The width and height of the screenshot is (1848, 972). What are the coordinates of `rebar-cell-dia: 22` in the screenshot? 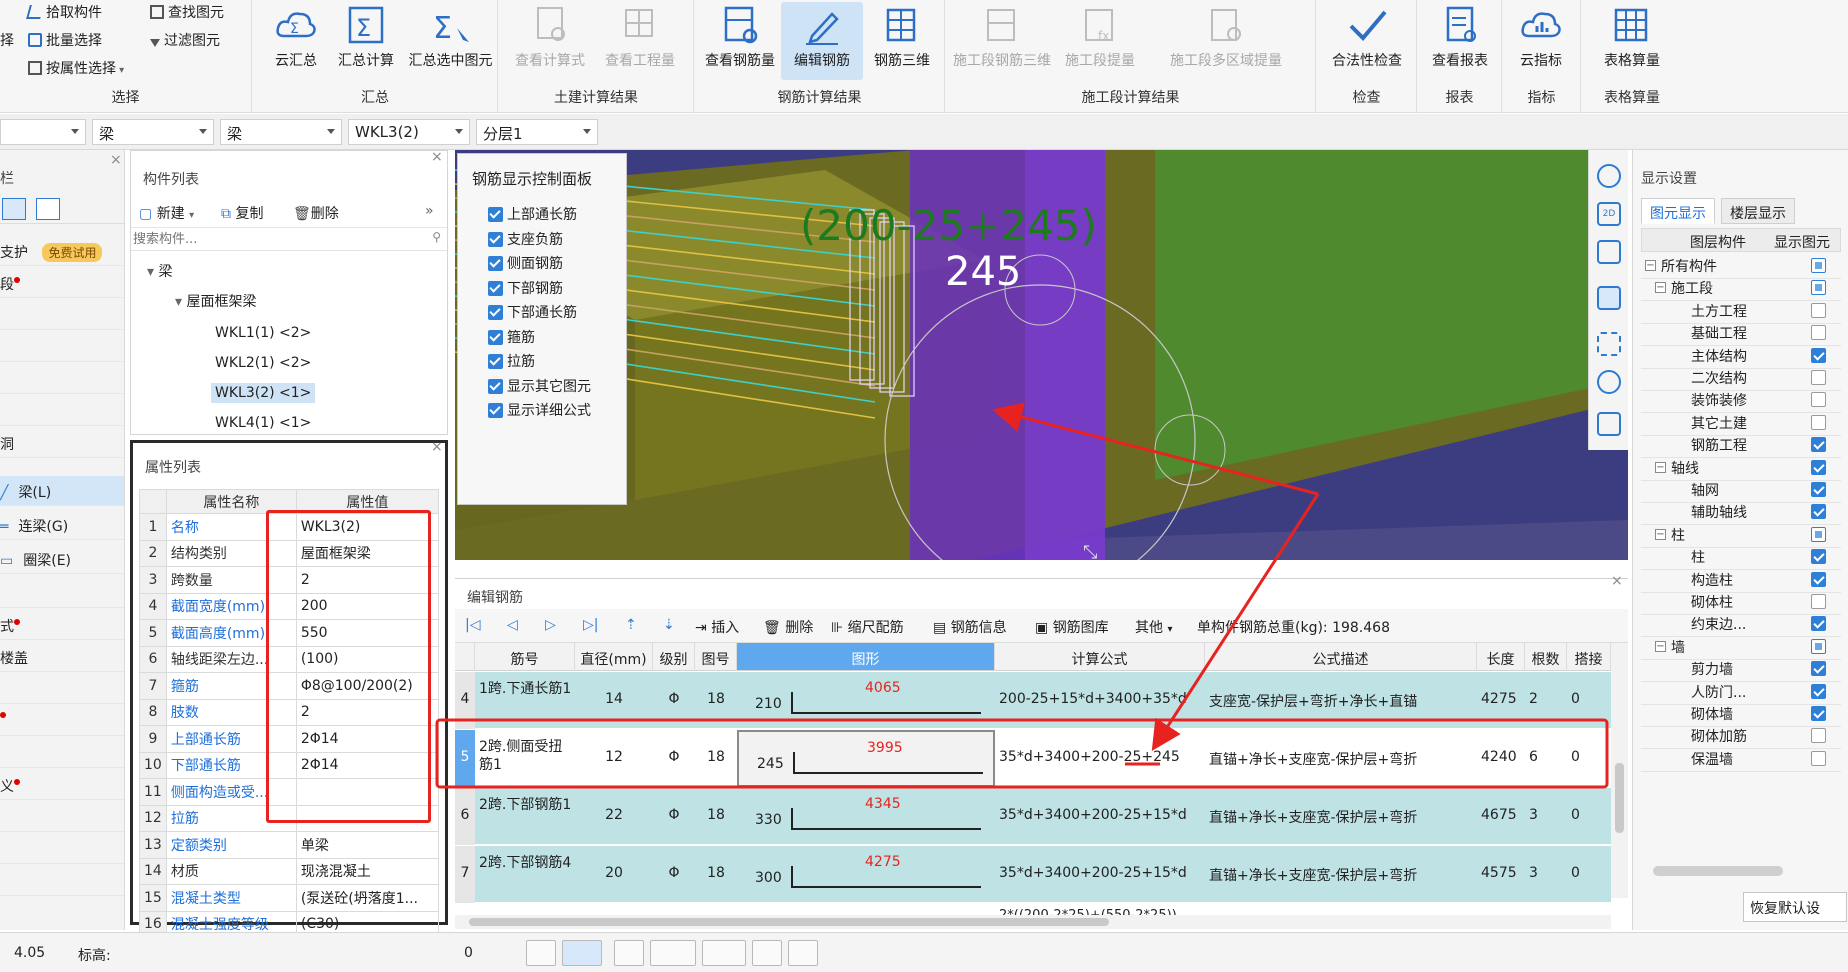 It's located at (614, 816).